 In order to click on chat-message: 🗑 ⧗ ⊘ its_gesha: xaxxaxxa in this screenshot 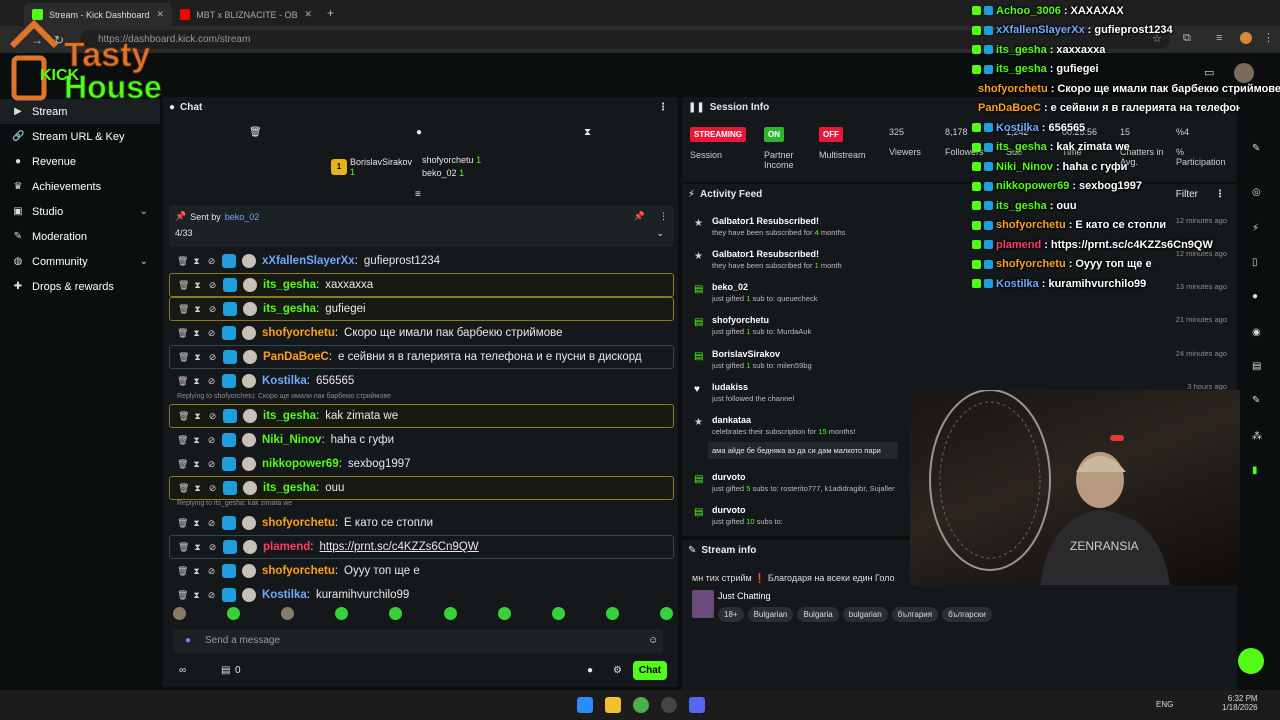, I will do `click(421, 285)`.